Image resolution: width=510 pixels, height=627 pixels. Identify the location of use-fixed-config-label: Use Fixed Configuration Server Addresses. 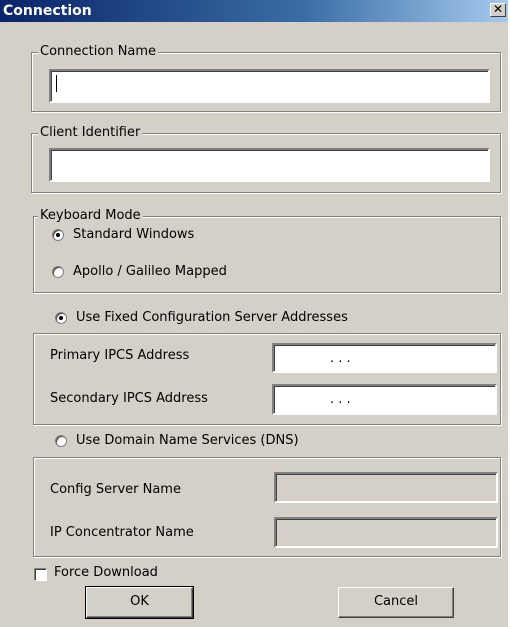
(212, 317).